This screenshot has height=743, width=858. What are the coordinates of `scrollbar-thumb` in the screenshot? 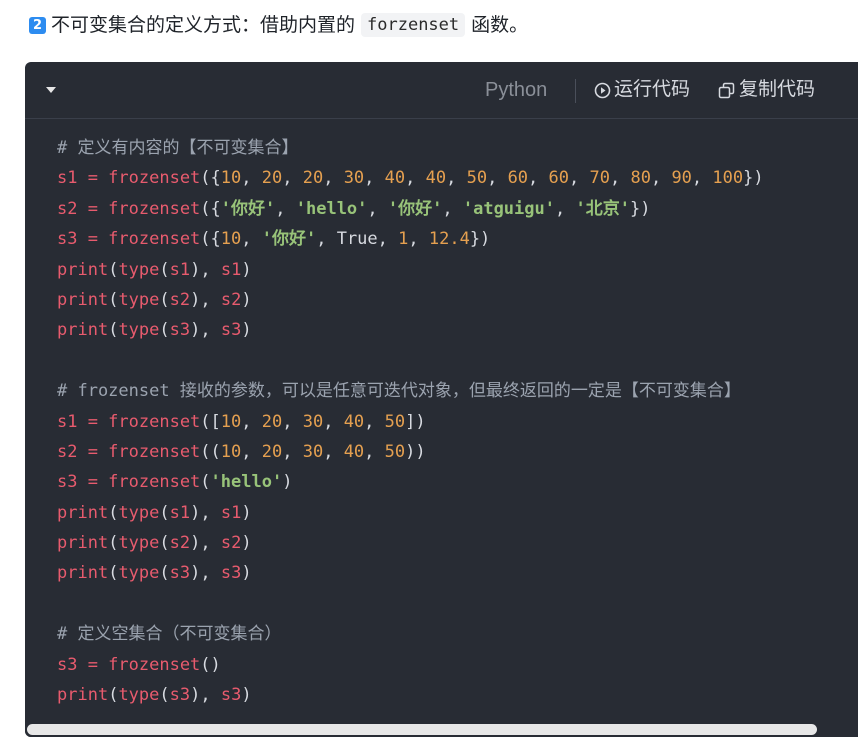 It's located at (422, 729).